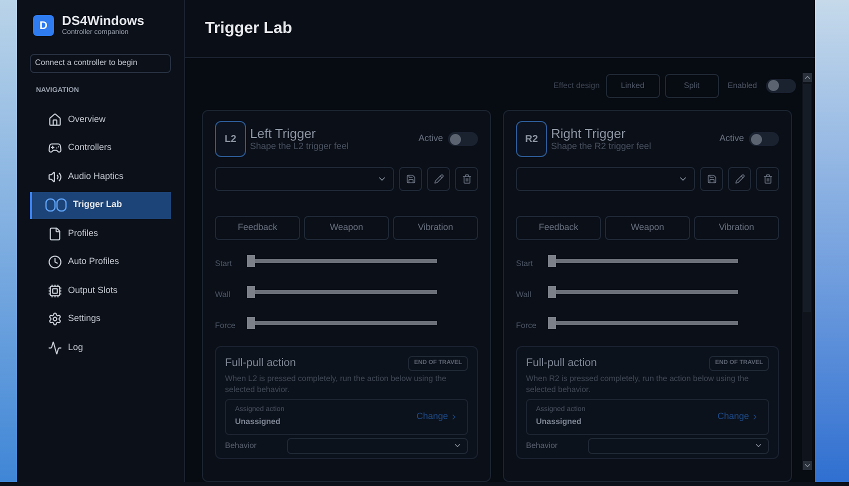 This screenshot has height=486, width=849. Describe the element at coordinates (55, 233) in the screenshot. I see `file-icon` at that location.